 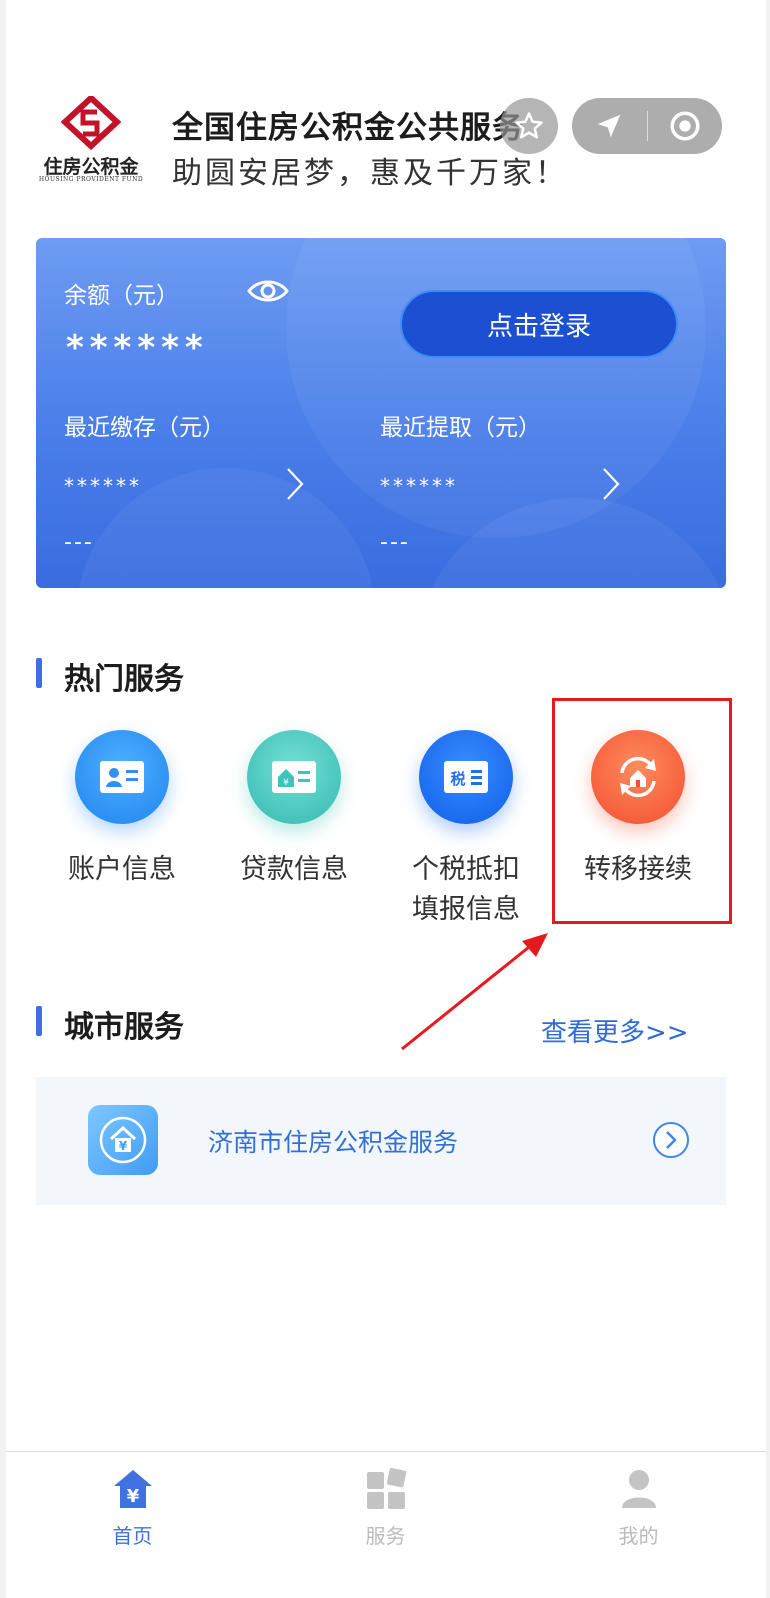 I want to click on account-card-icon, so click(x=122, y=777).